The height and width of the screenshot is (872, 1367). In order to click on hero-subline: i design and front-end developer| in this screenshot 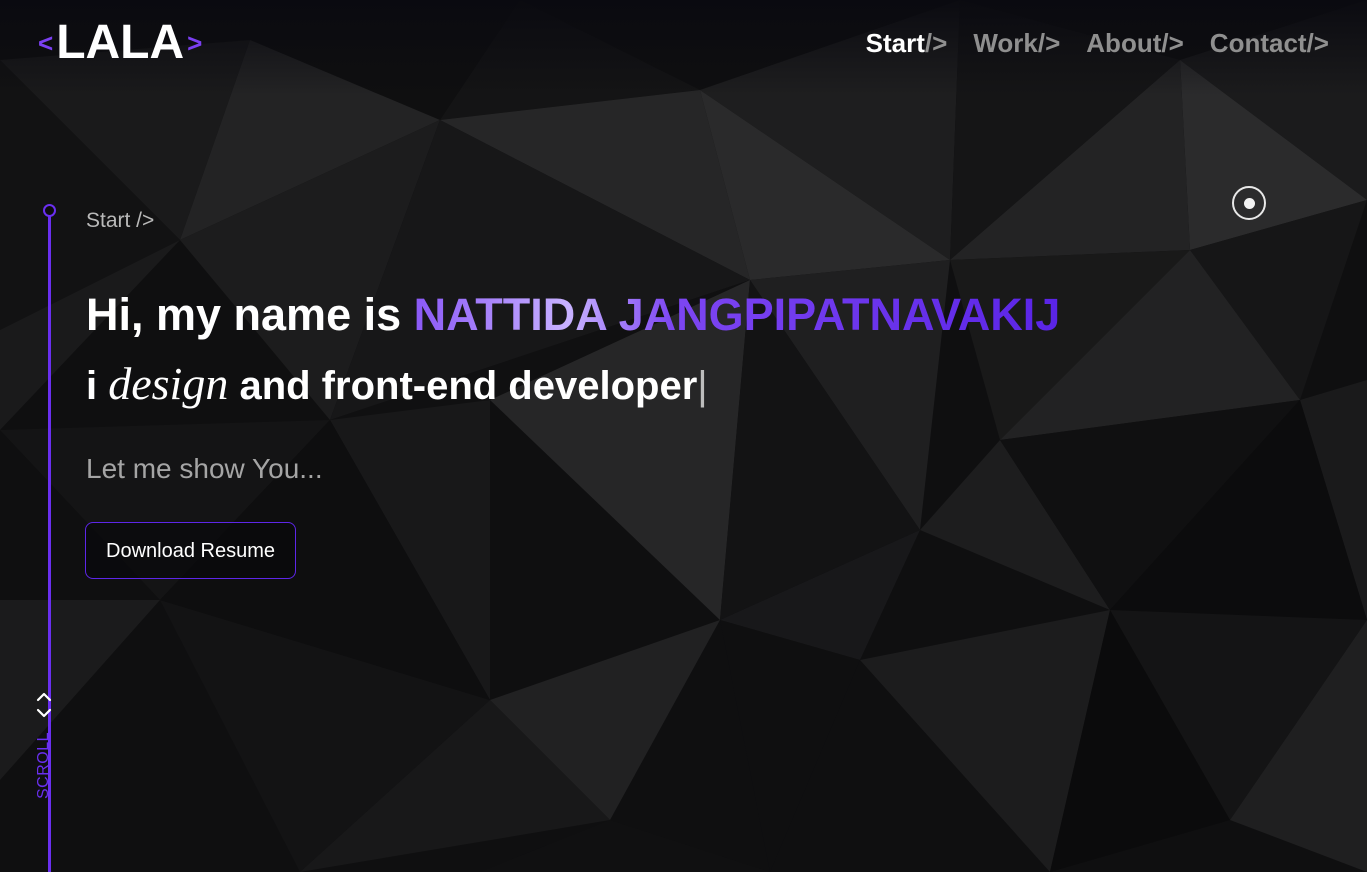, I will do `click(397, 385)`.